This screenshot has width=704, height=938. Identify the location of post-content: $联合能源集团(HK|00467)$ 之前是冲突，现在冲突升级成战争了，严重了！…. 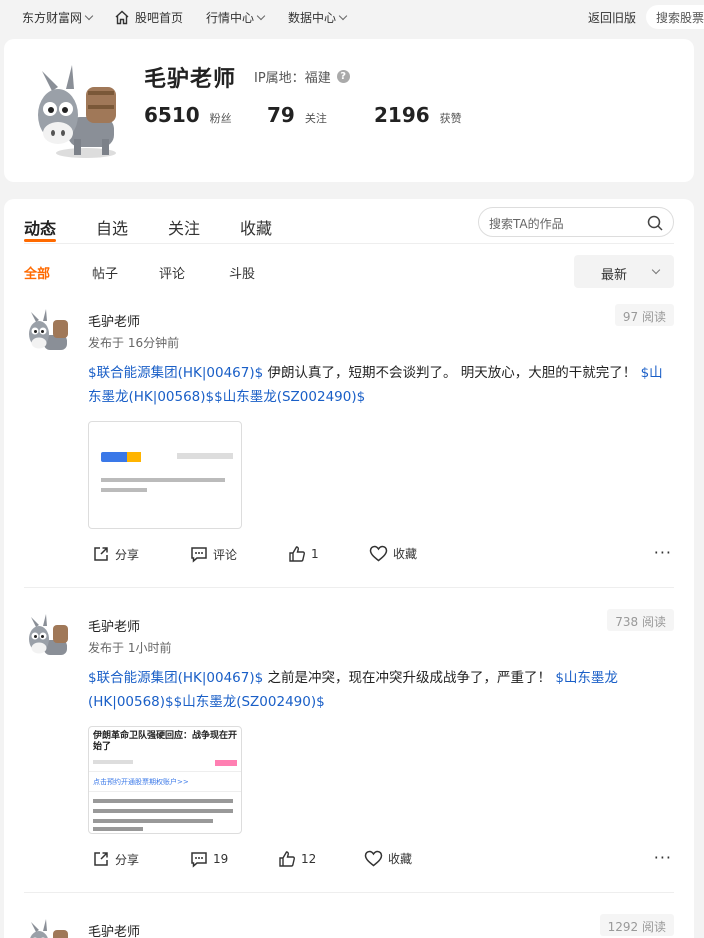
(382, 690).